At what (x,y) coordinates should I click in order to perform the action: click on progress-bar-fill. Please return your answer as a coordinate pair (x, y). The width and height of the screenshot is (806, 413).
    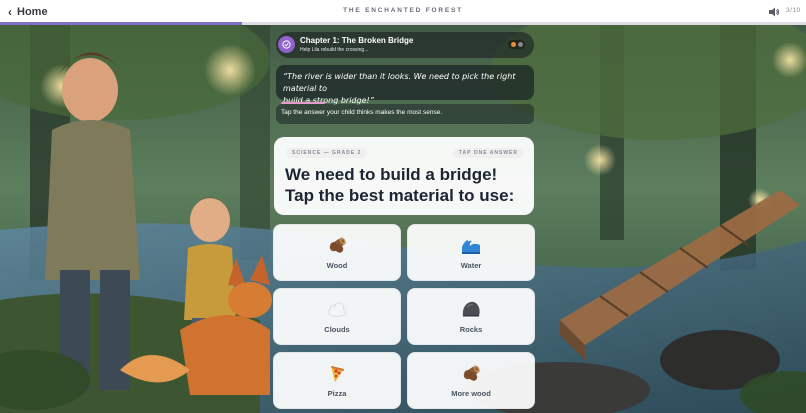
    Looking at the image, I should click on (121, 23).